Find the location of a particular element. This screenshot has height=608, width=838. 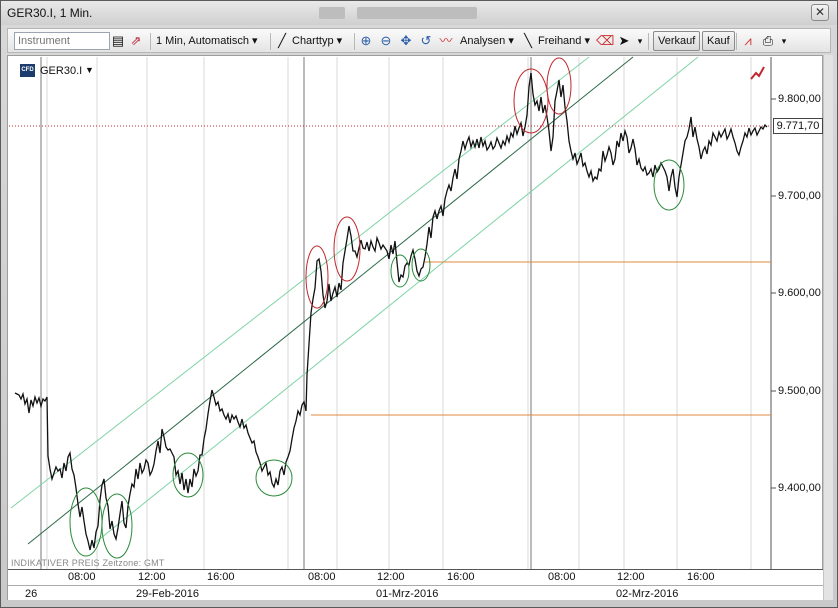

signal-arrow-icon is located at coordinates (757, 73).